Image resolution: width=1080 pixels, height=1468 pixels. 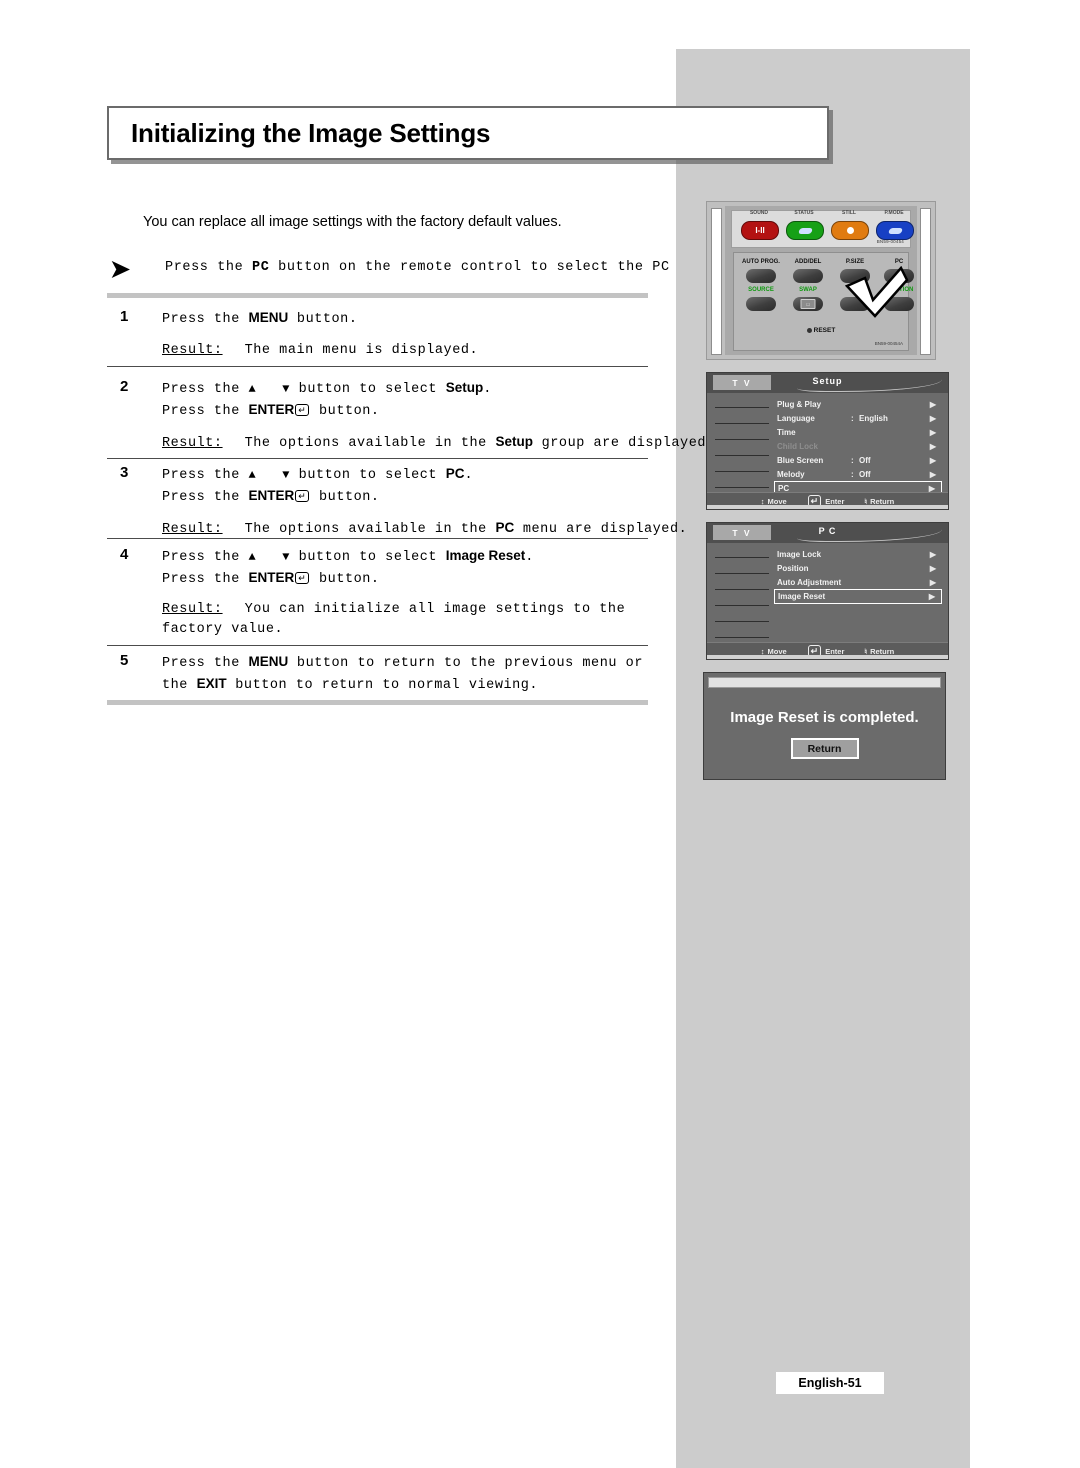 What do you see at coordinates (271, 409) in the screenshot?
I see `step-2-enter-key: ENTER` at bounding box center [271, 409].